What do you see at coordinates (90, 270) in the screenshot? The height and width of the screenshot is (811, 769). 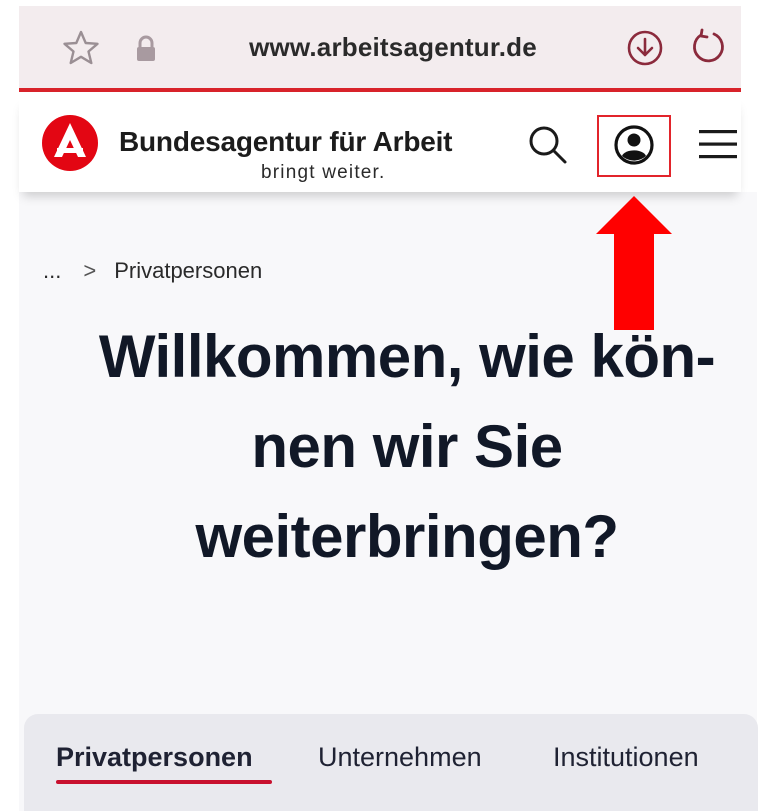 I see `chevron-right-icon: >` at bounding box center [90, 270].